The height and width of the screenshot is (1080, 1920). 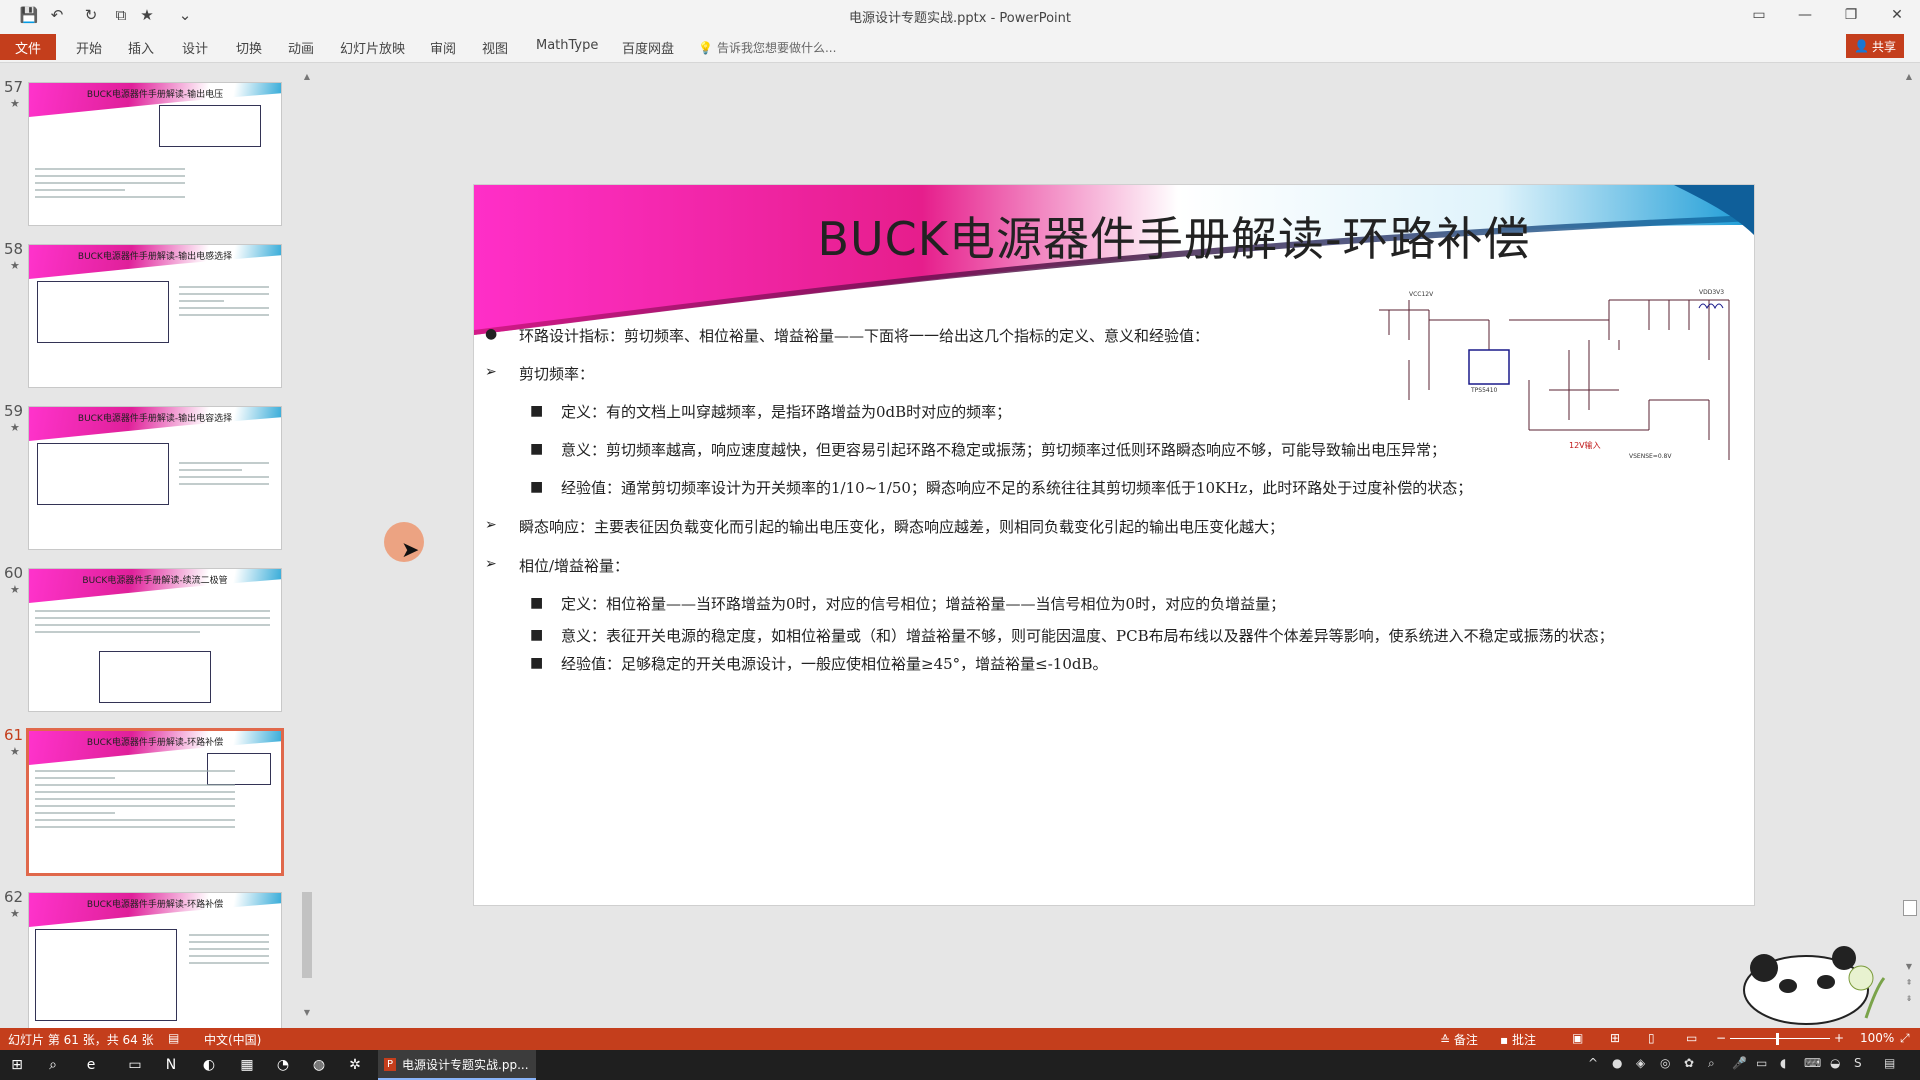 What do you see at coordinates (28, 47) in the screenshot?
I see `tab-file: 文件` at bounding box center [28, 47].